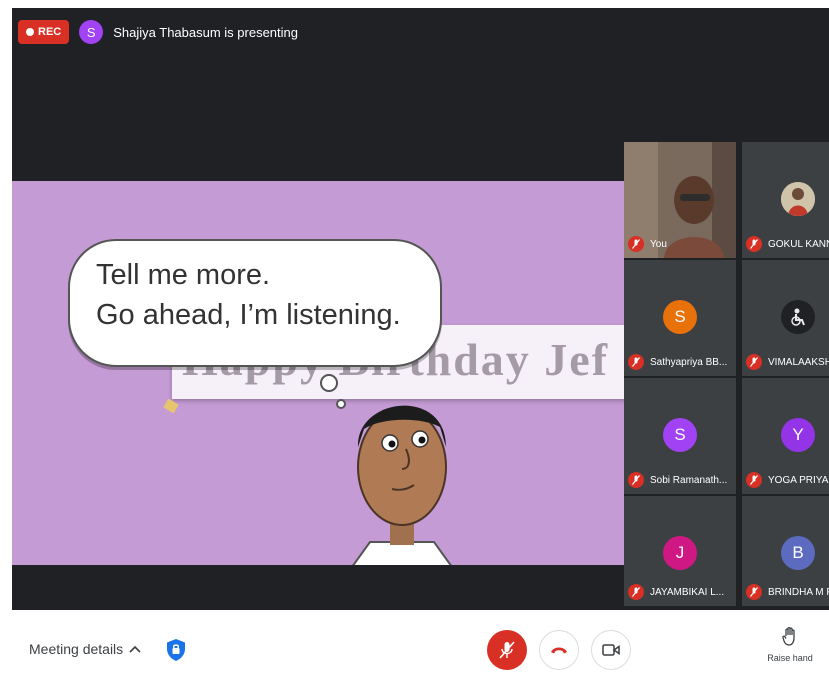  I want to click on camera-toggle-button, so click(611, 650).